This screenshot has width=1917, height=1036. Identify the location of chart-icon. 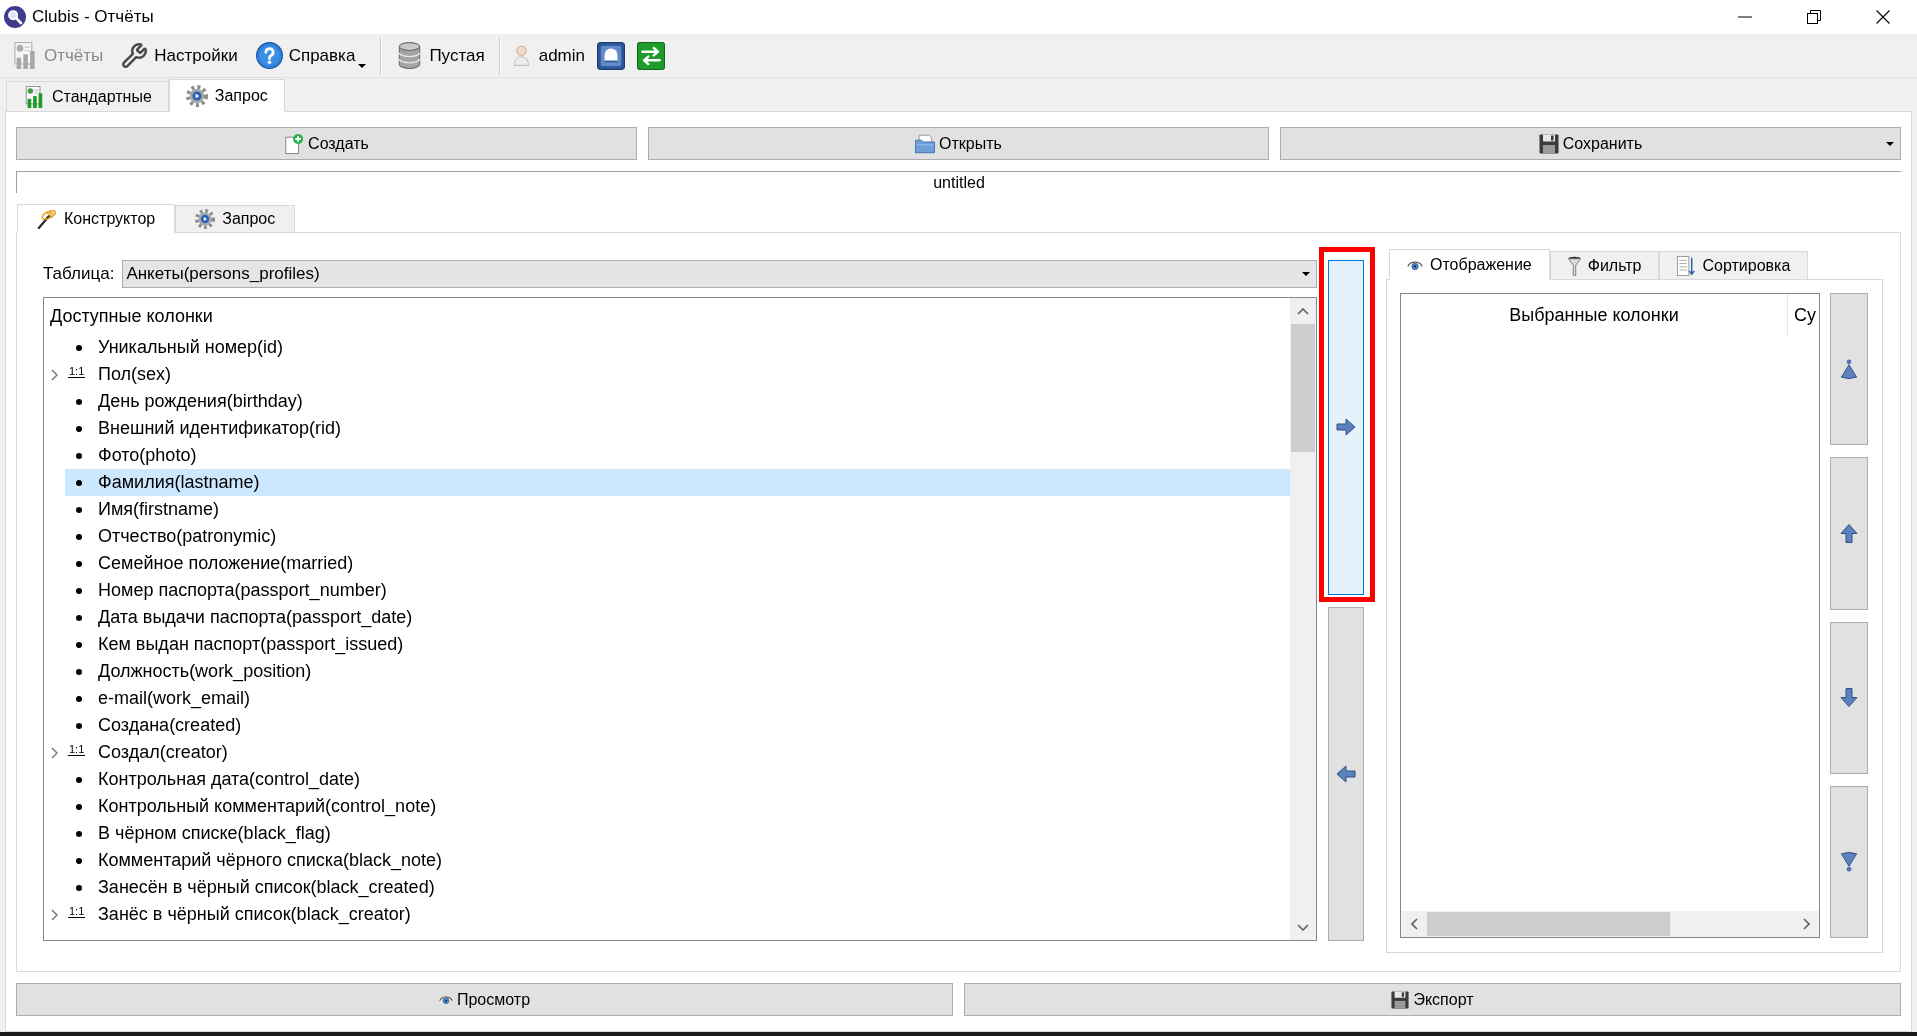
(34, 96).